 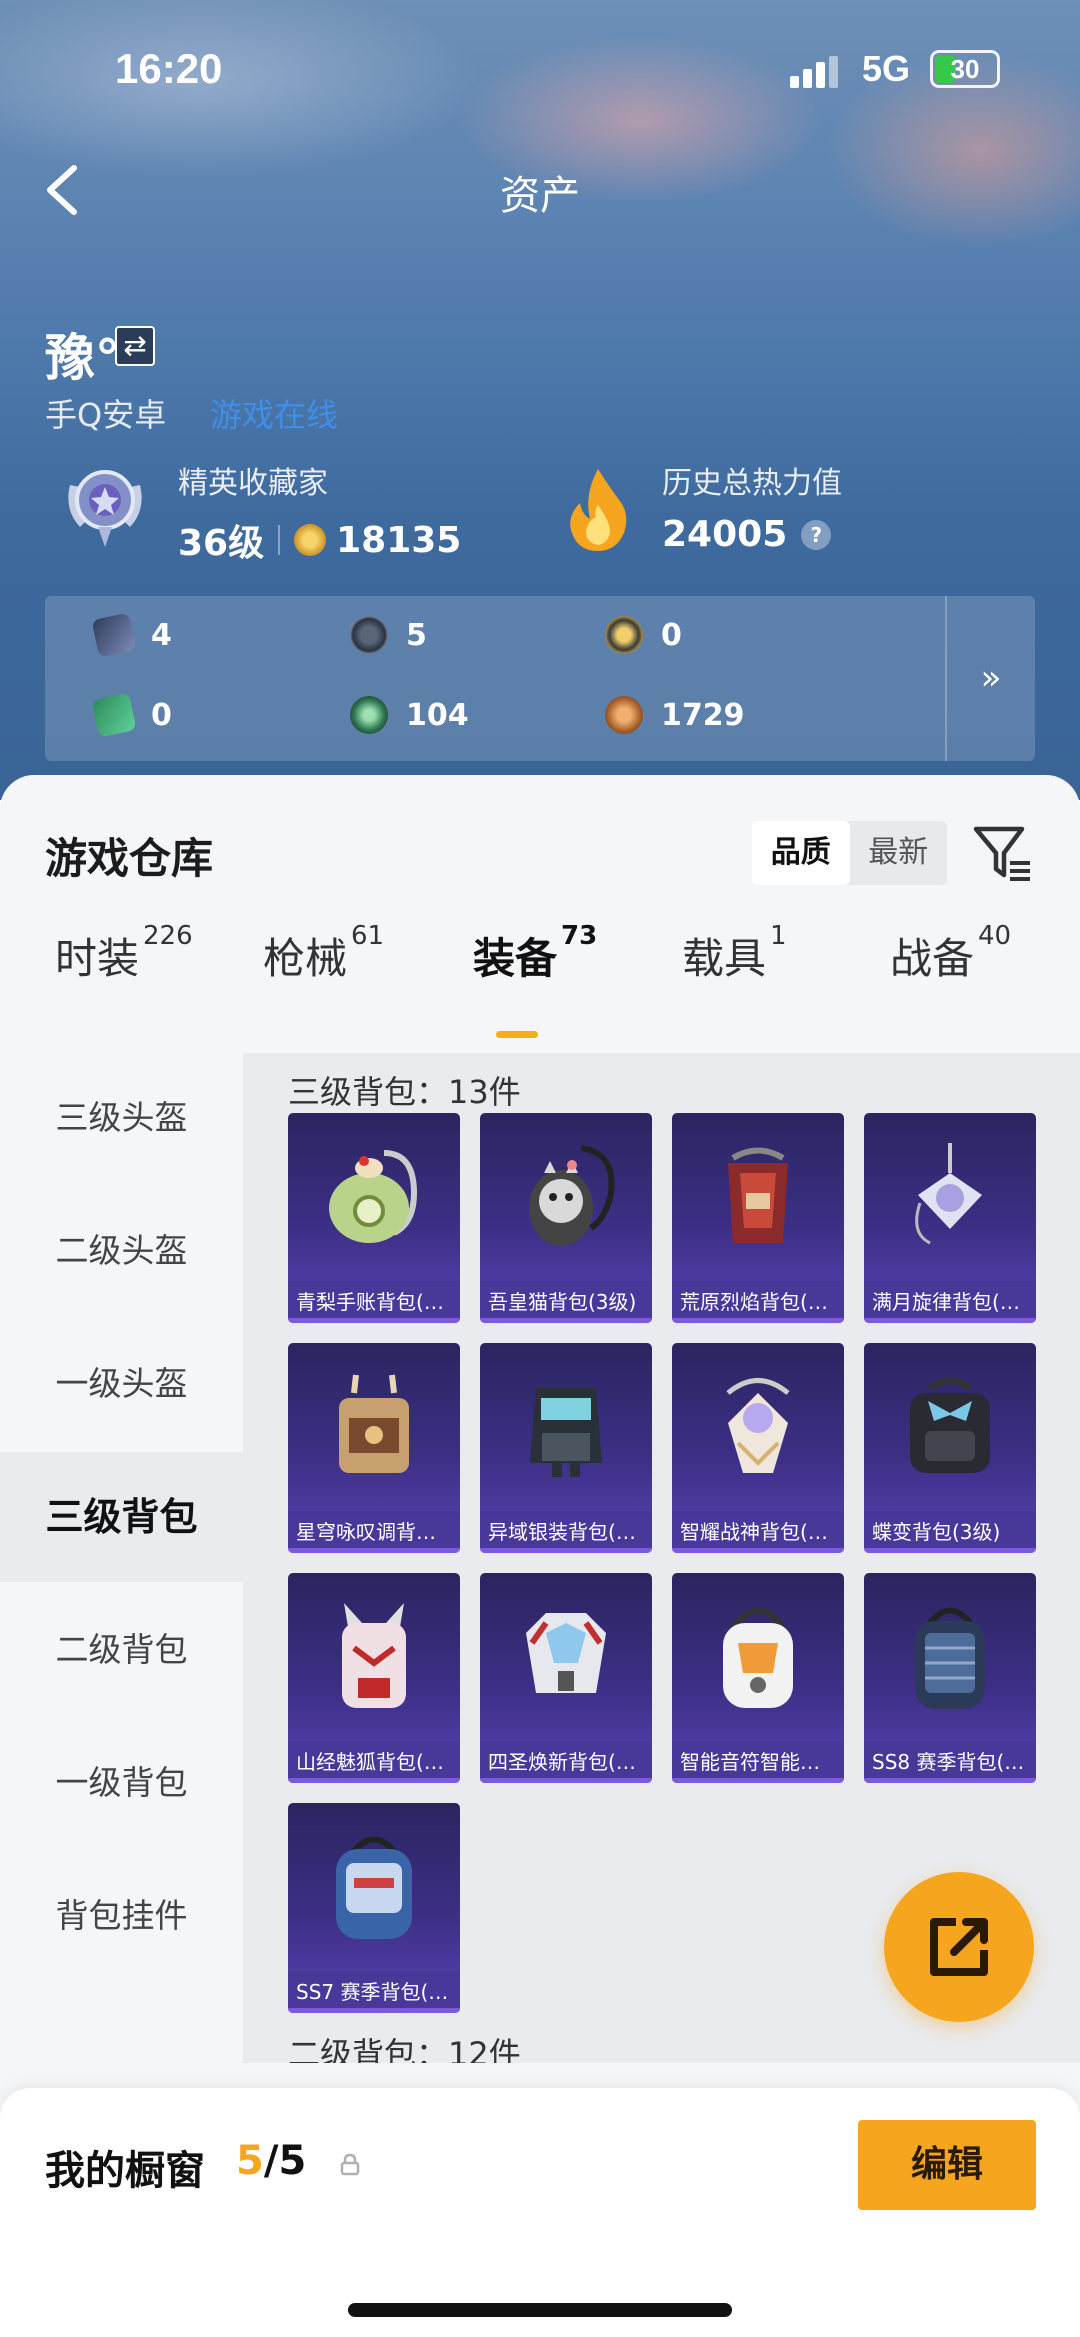 What do you see at coordinates (105, 508) in the screenshot?
I see `collector-medal-icon` at bounding box center [105, 508].